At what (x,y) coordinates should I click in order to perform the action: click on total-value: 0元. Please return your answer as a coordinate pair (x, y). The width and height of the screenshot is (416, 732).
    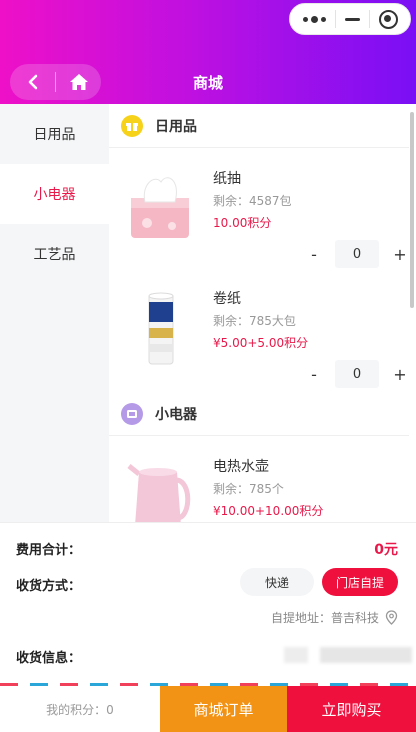
    Looking at the image, I should click on (386, 550).